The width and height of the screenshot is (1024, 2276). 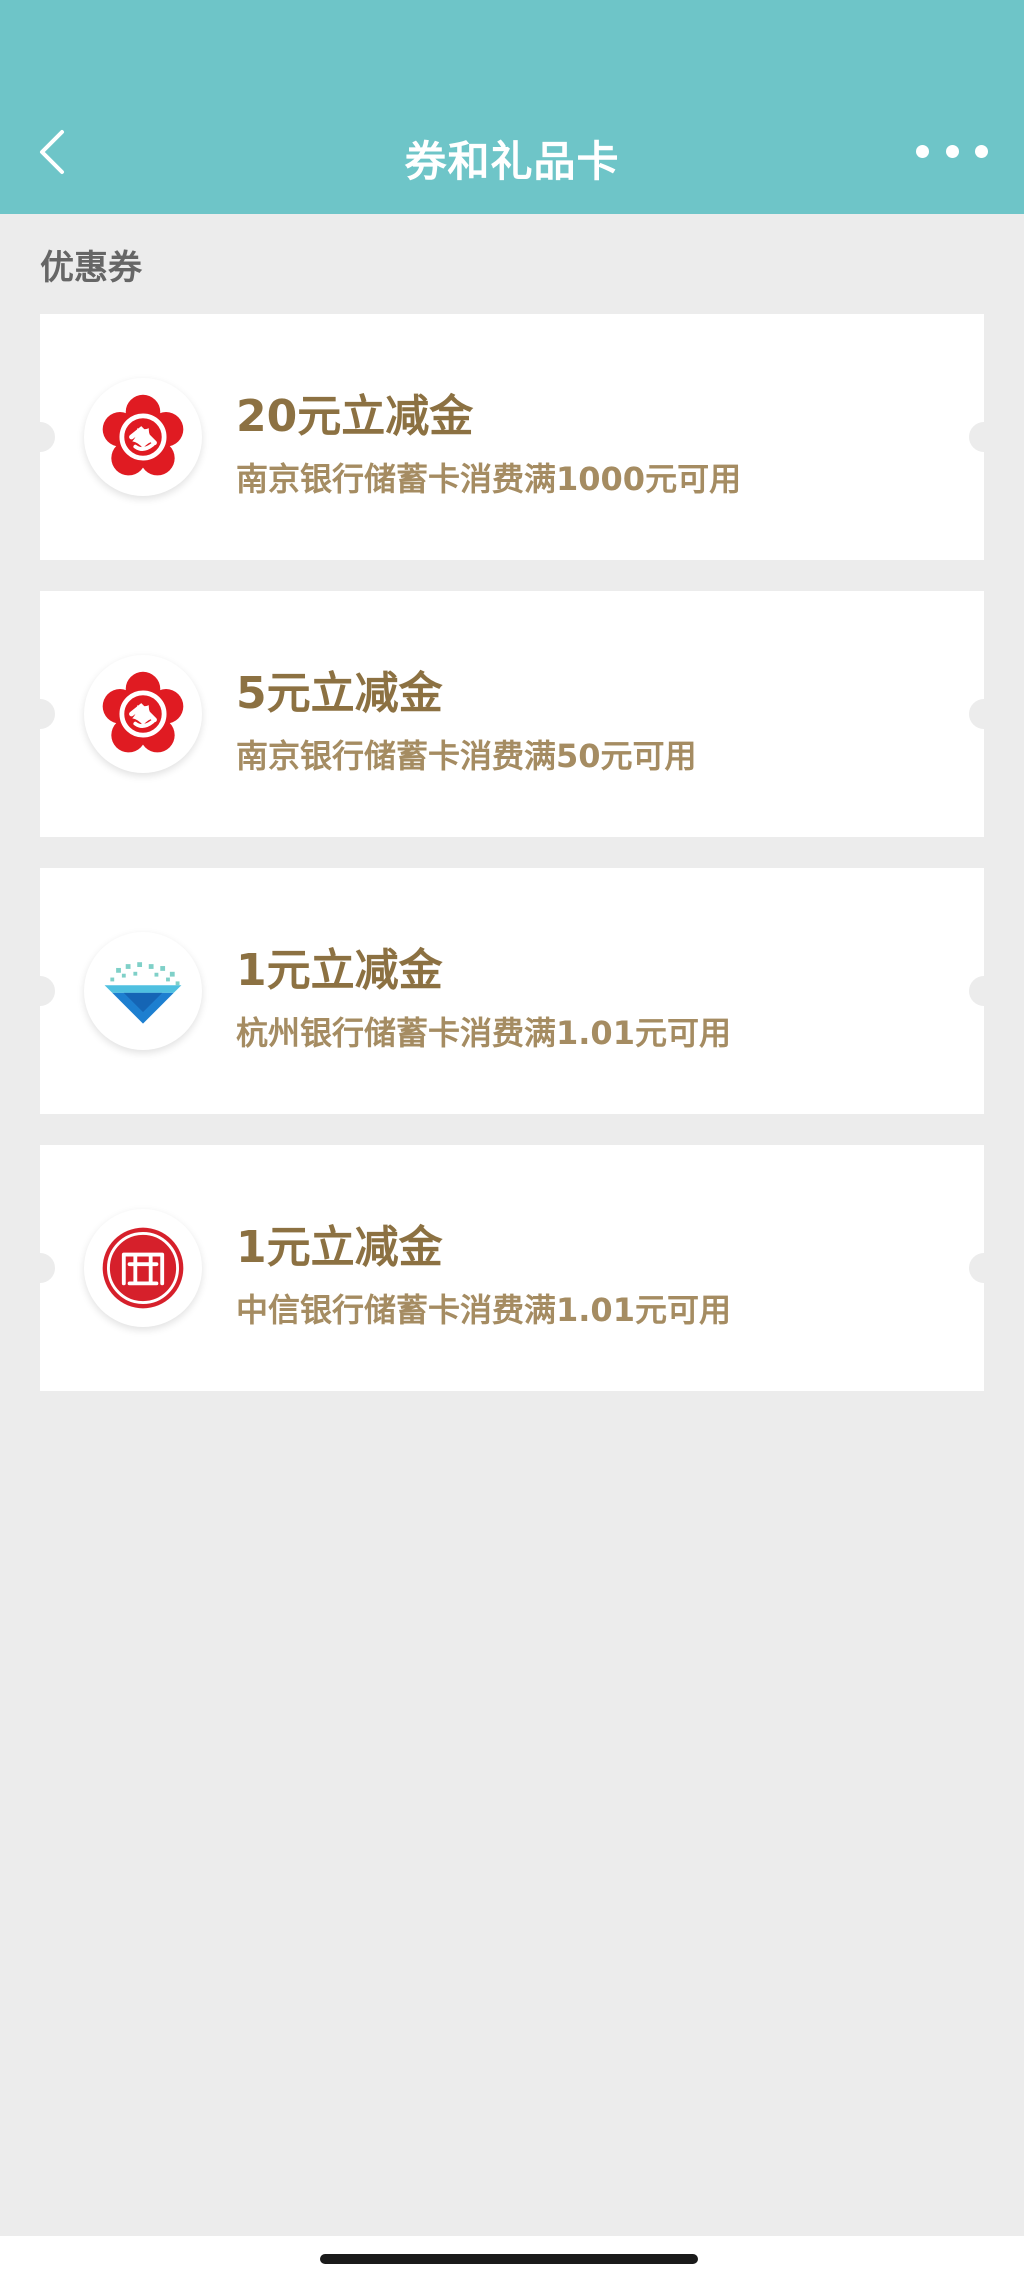 What do you see at coordinates (952, 151) in the screenshot?
I see `more-button` at bounding box center [952, 151].